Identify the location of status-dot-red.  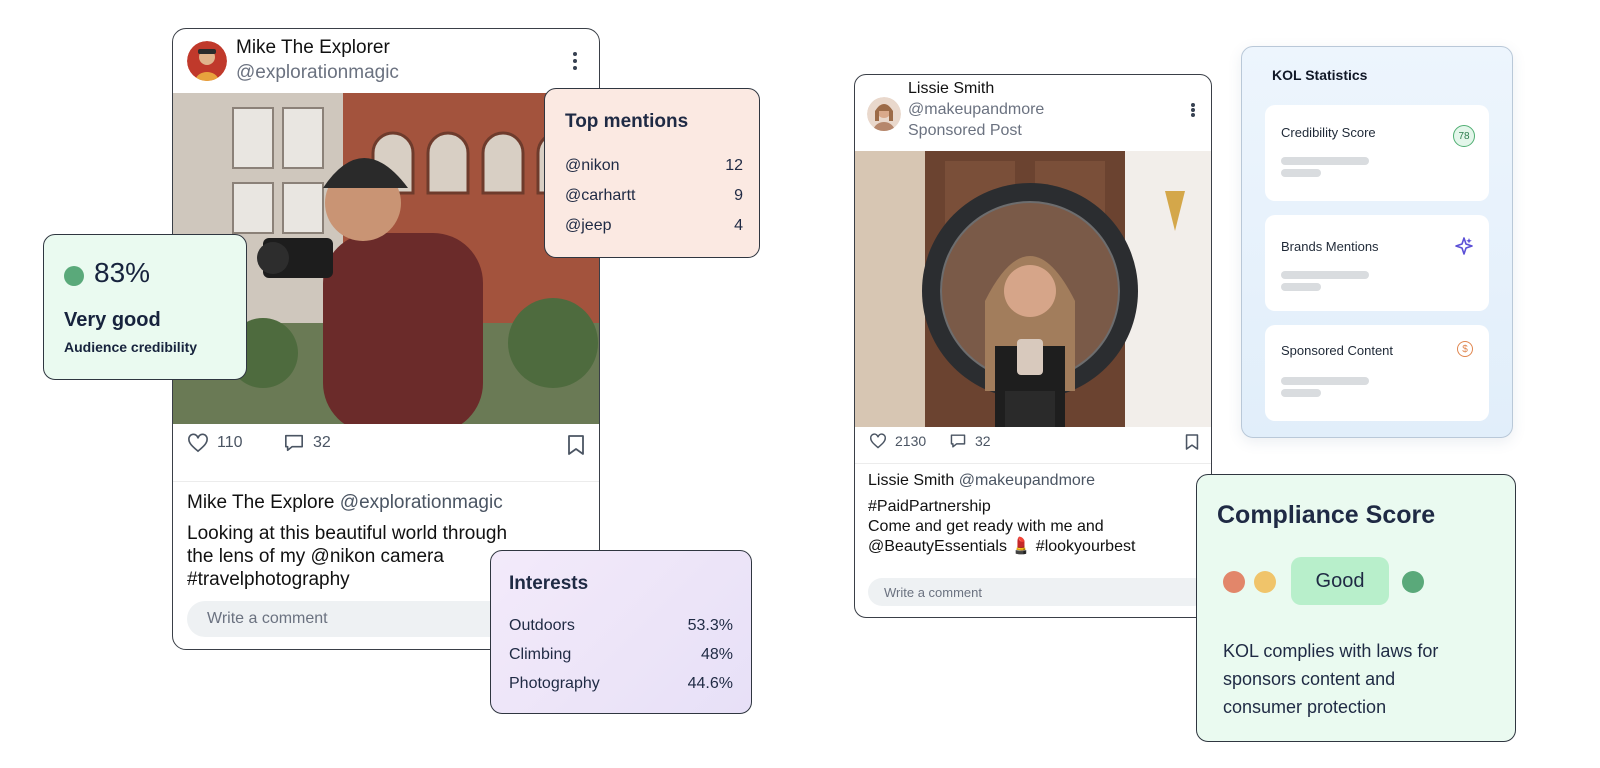
(1234, 582).